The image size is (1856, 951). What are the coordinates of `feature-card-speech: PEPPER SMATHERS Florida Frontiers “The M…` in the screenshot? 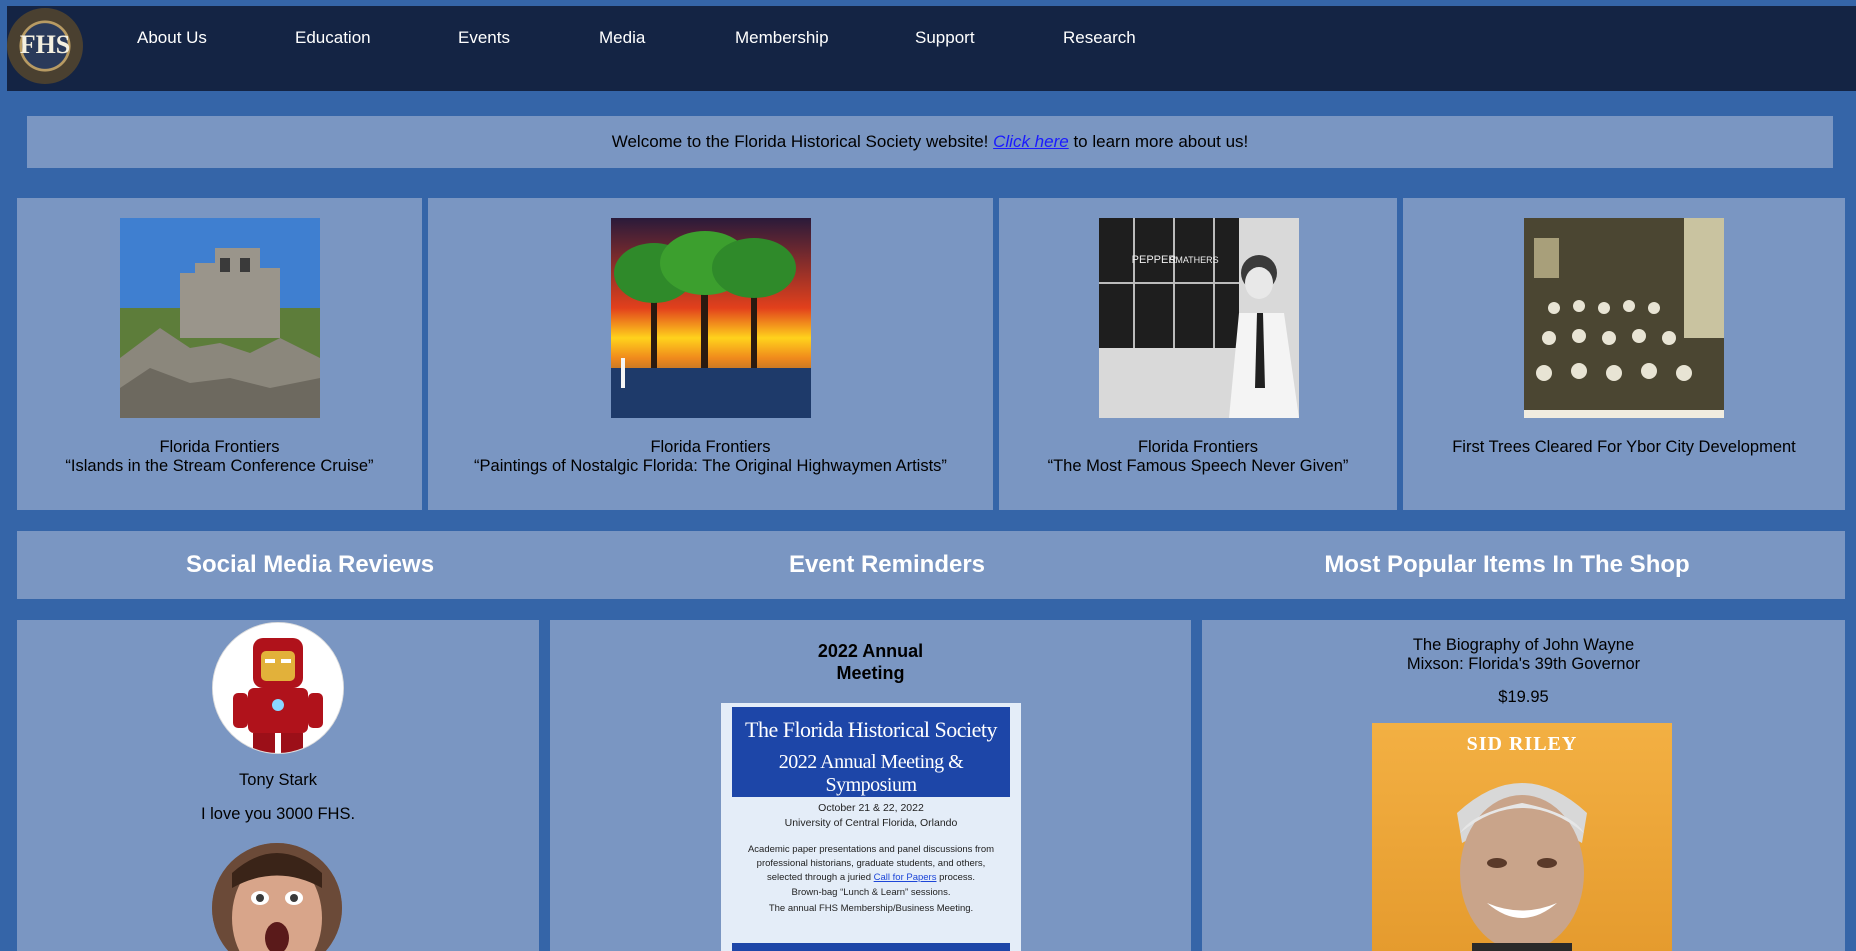 It's located at (1198, 354).